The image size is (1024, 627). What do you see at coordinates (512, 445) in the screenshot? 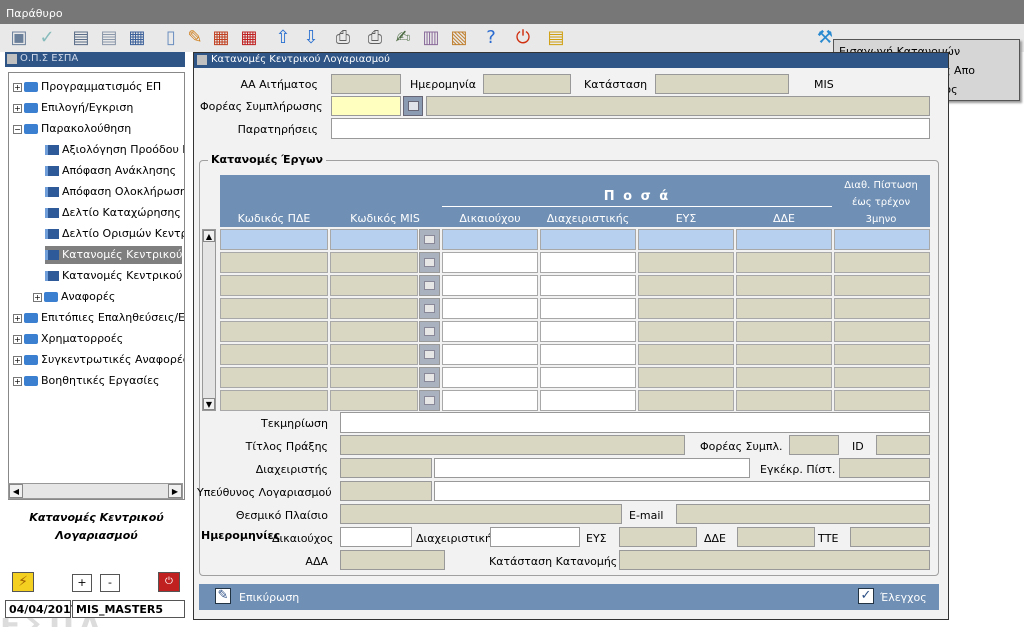
I see `titlos-field` at bounding box center [512, 445].